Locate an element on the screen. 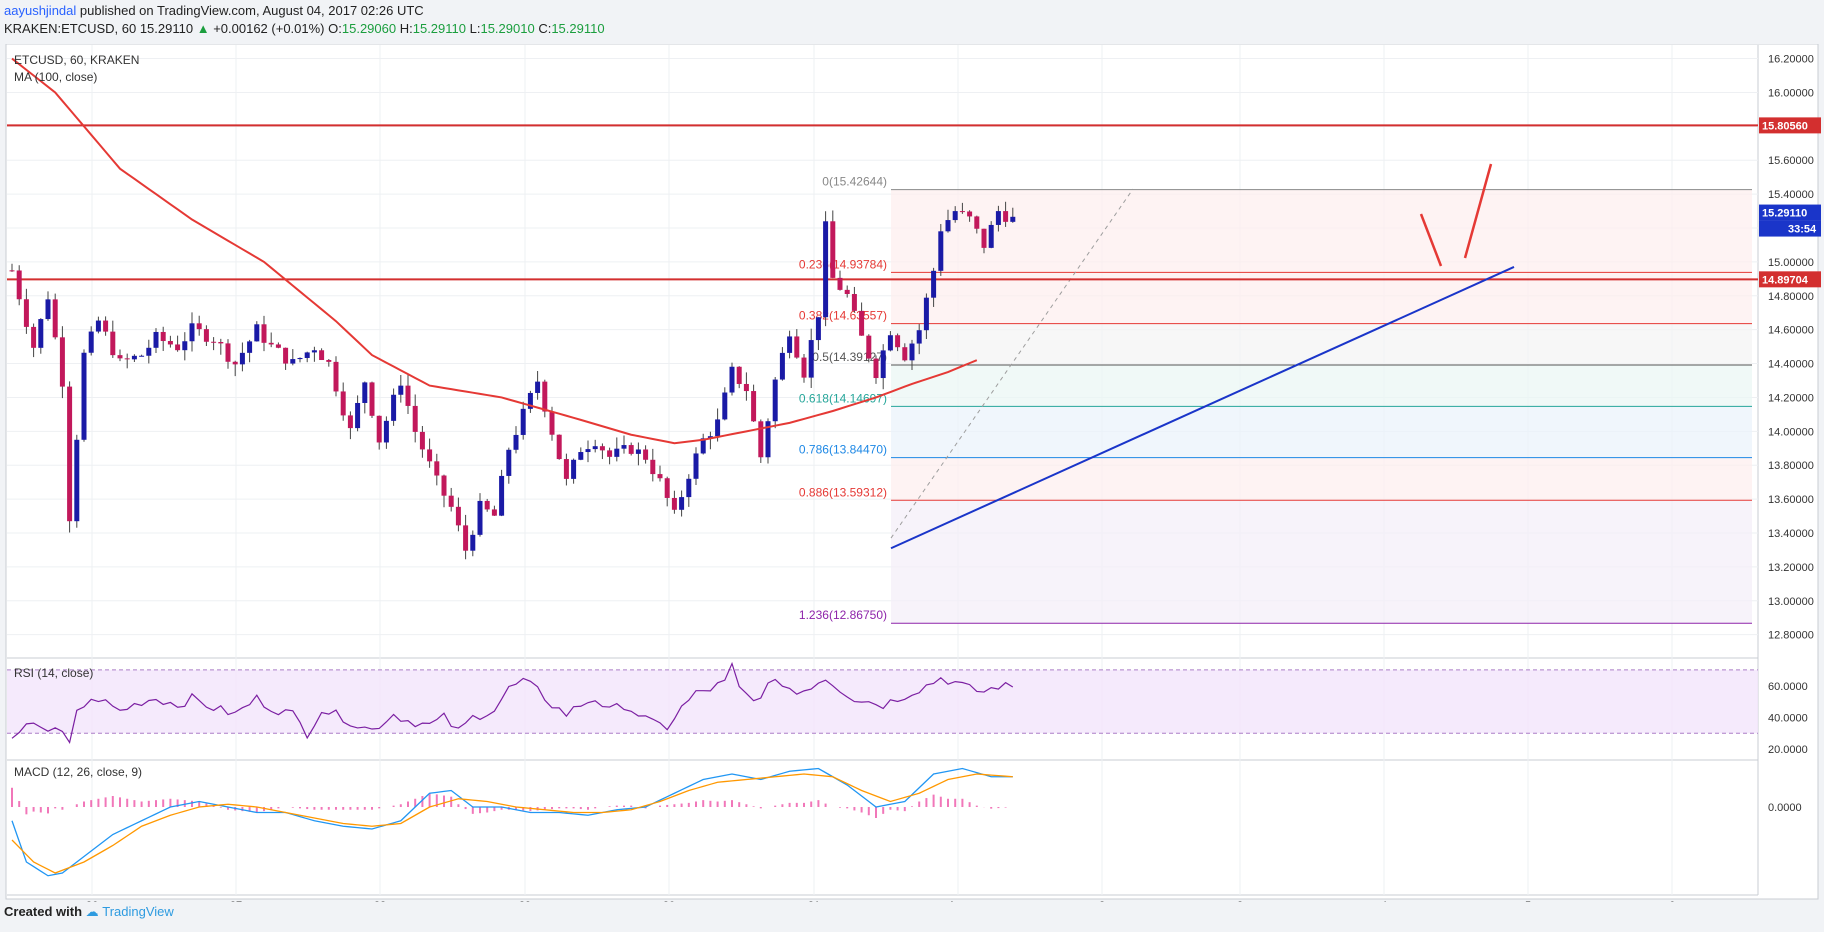  main-pane-title: ETCUSD, 60, KRAKEN is located at coordinates (76, 60).